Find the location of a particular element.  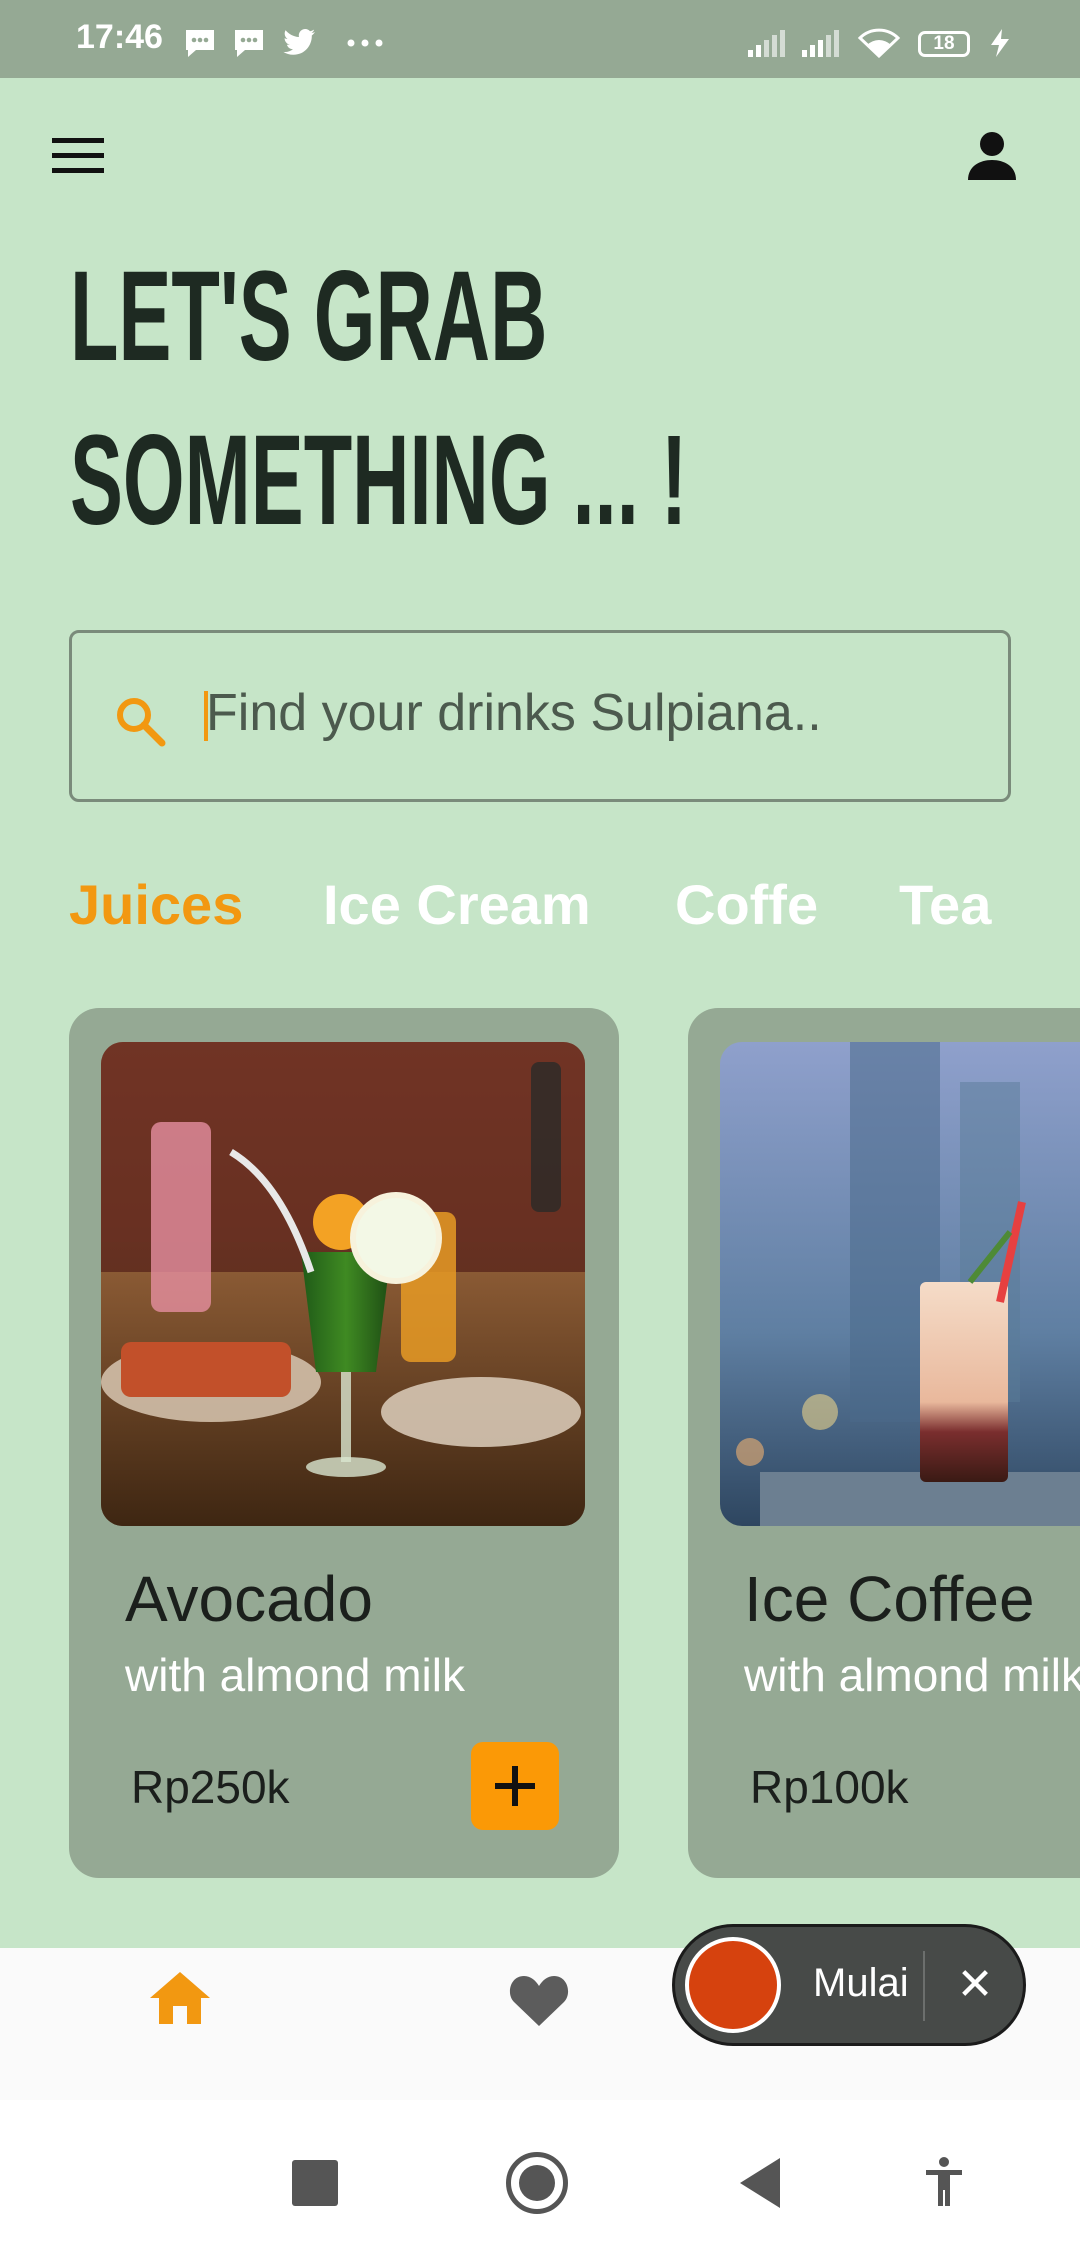

battery-level: 18 is located at coordinates (944, 43).